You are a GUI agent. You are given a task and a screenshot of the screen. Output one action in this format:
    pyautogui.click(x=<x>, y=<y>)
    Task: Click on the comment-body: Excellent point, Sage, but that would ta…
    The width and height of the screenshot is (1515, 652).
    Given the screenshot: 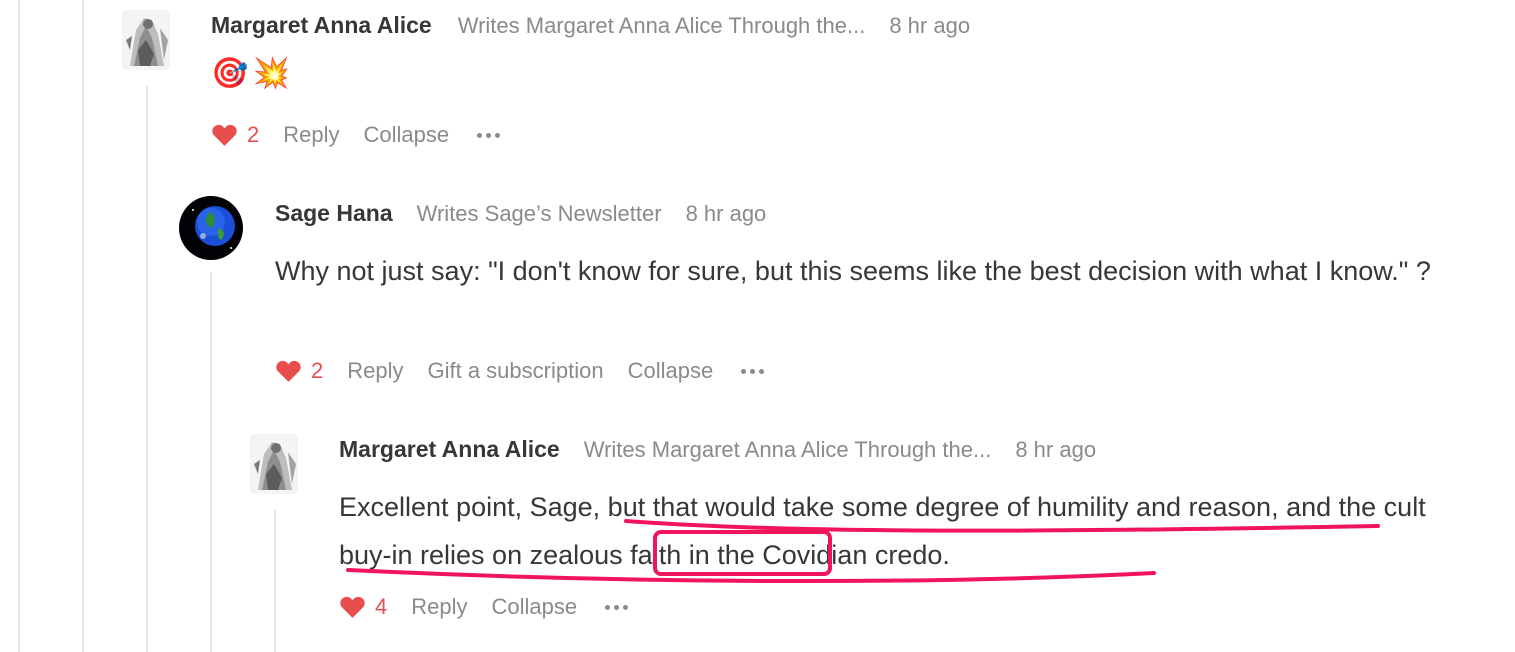 What is the action you would take?
    pyautogui.click(x=899, y=531)
    